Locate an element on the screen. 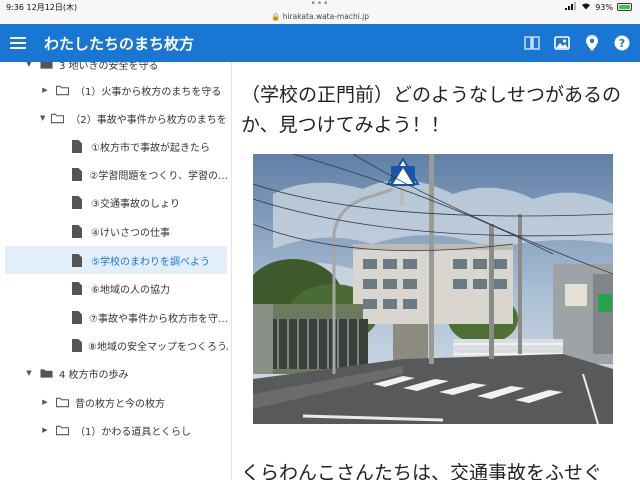 The width and height of the screenshot is (640, 480). tree-page-6: ⑥地域の人の協力 is located at coordinates (114, 288).